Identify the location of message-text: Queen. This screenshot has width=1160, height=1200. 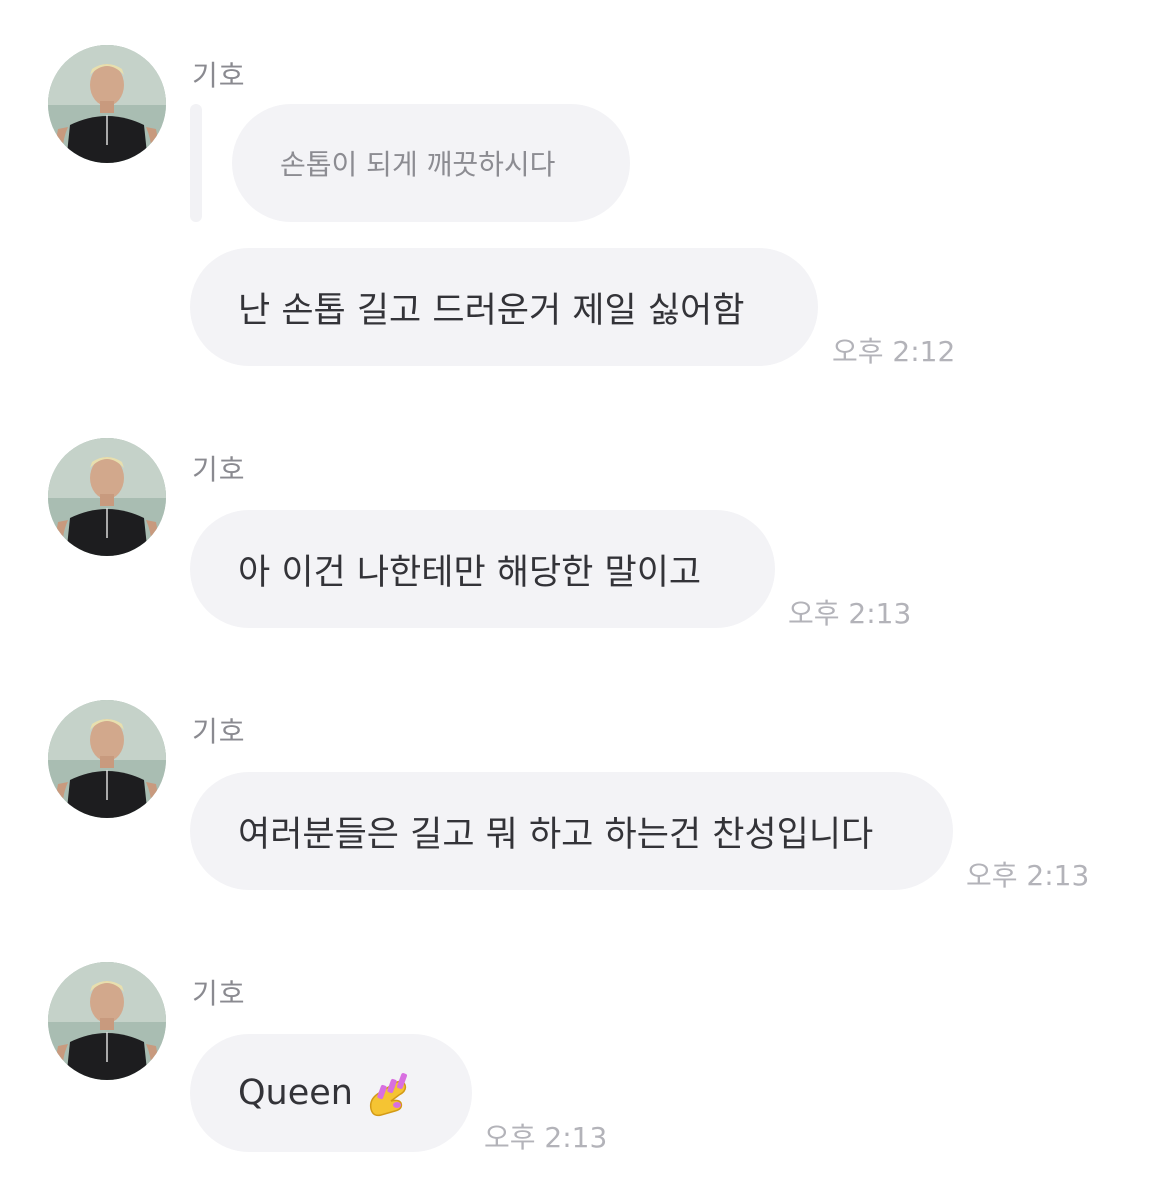
(295, 1093).